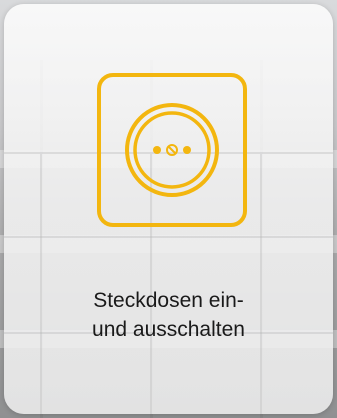 The image size is (337, 418). What do you see at coordinates (168, 315) in the screenshot?
I see `tile-label: Steckdosen ein- und ausschalten` at bounding box center [168, 315].